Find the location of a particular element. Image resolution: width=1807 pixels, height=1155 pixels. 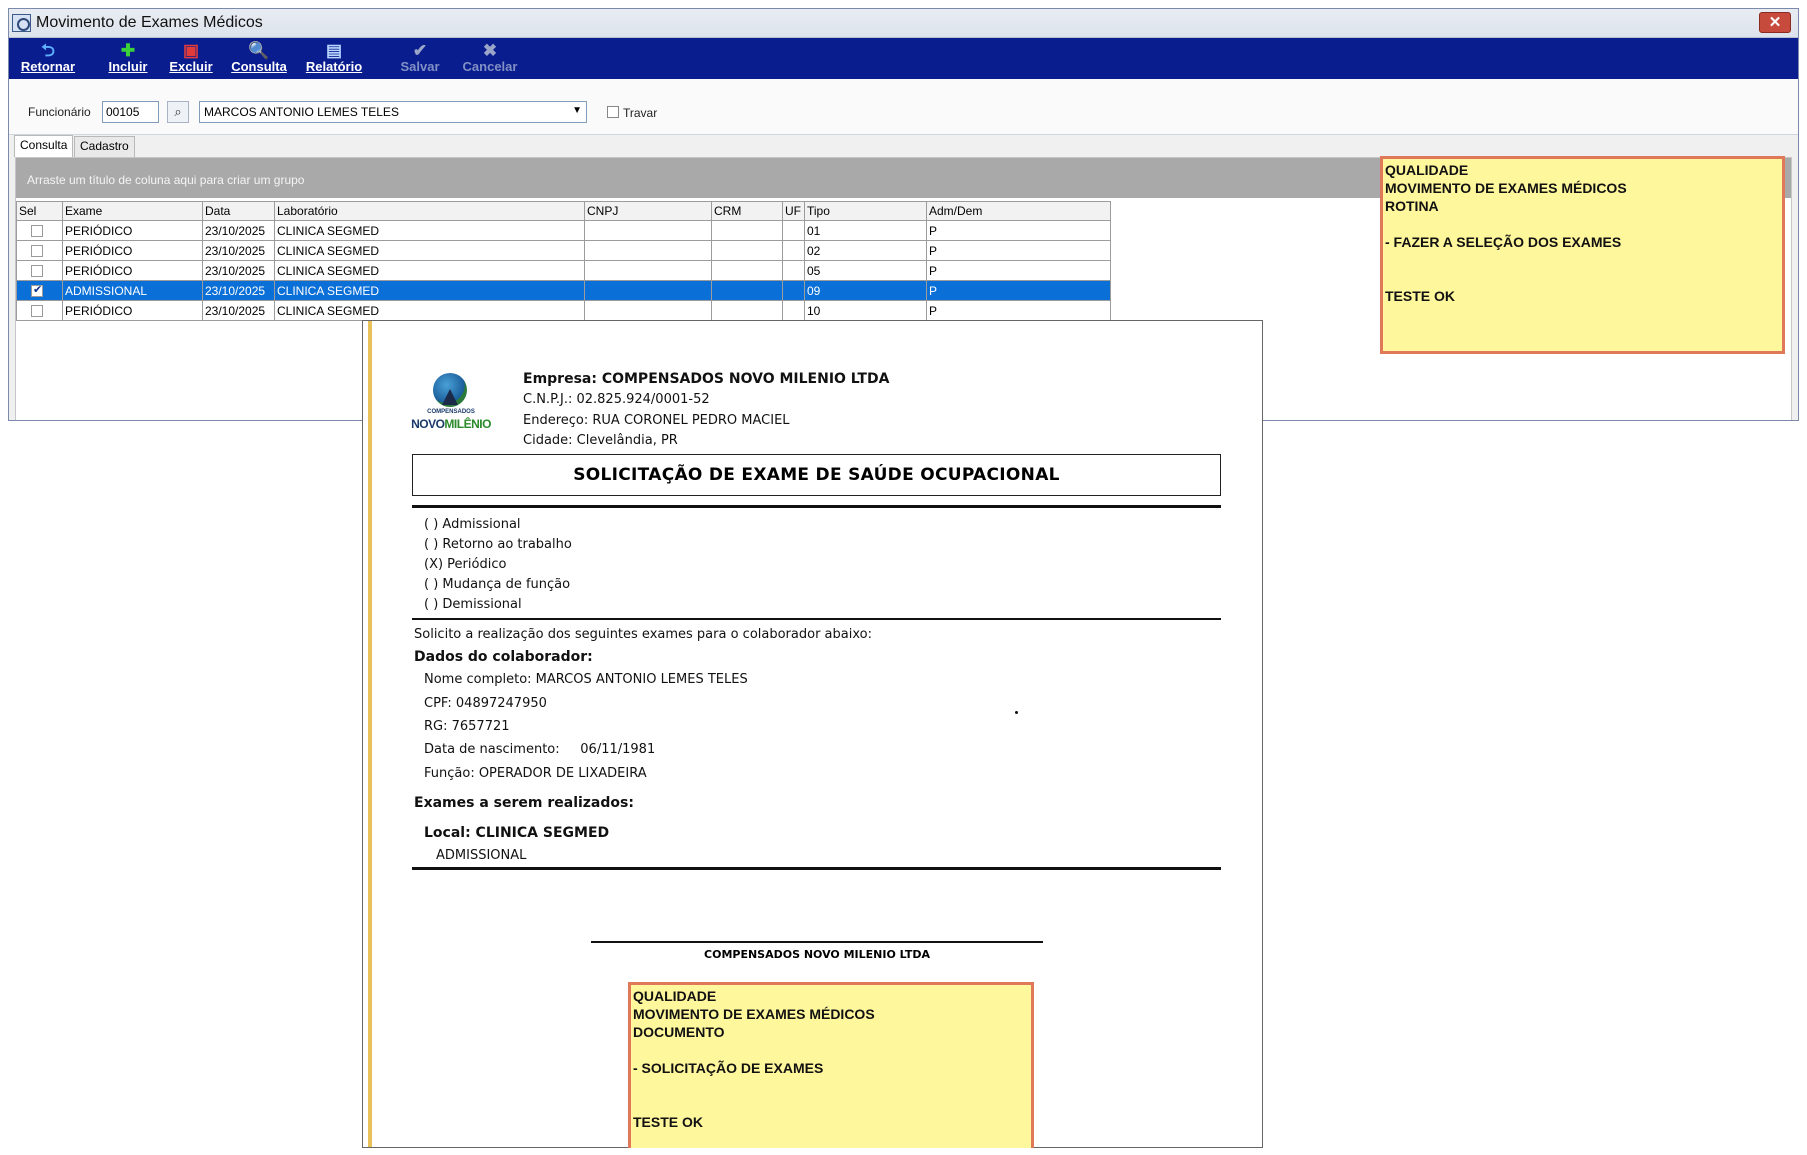

collaborator-role: Função: OPERADOR DE LIXADEIRA is located at coordinates (535, 773).